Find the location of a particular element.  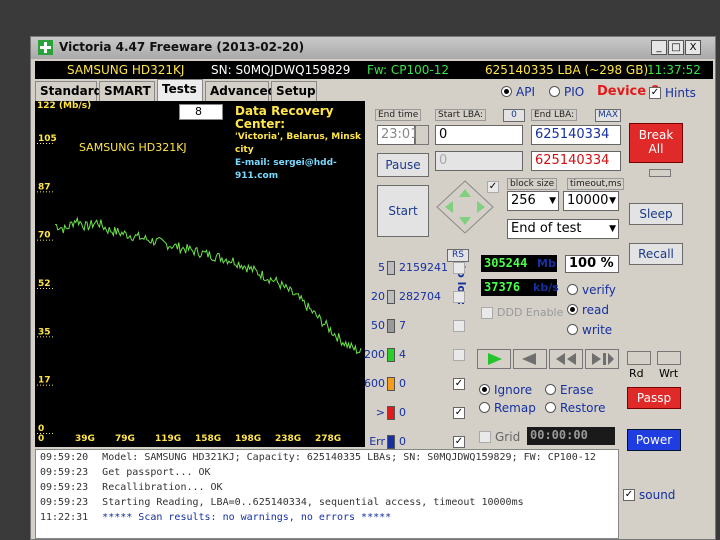

hints-label: Hints is located at coordinates (680, 93).